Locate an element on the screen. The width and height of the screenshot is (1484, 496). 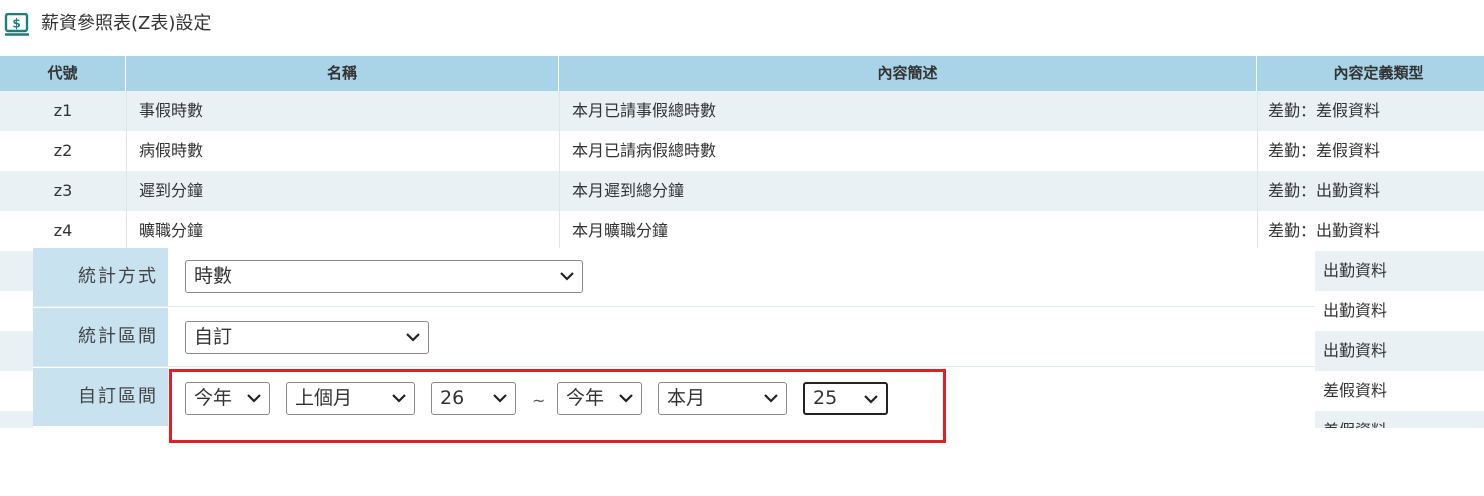
cell-code: z2 is located at coordinates (63, 150).